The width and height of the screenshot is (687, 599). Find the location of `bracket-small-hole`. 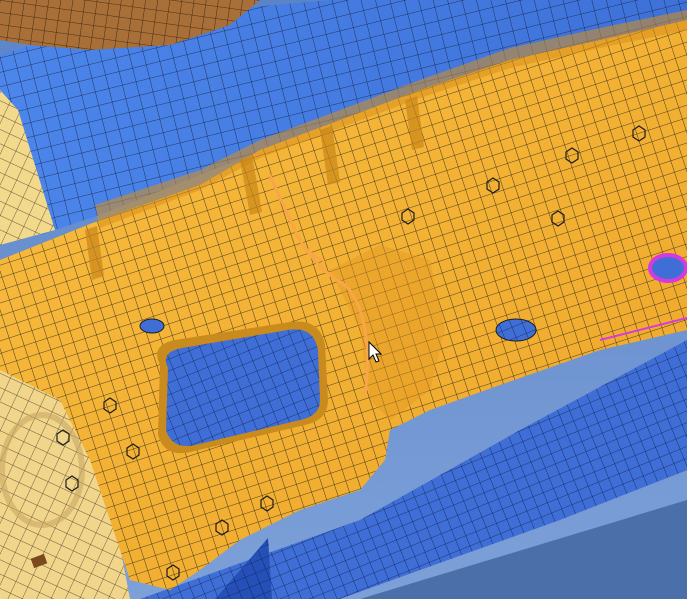

bracket-small-hole is located at coordinates (152, 326).